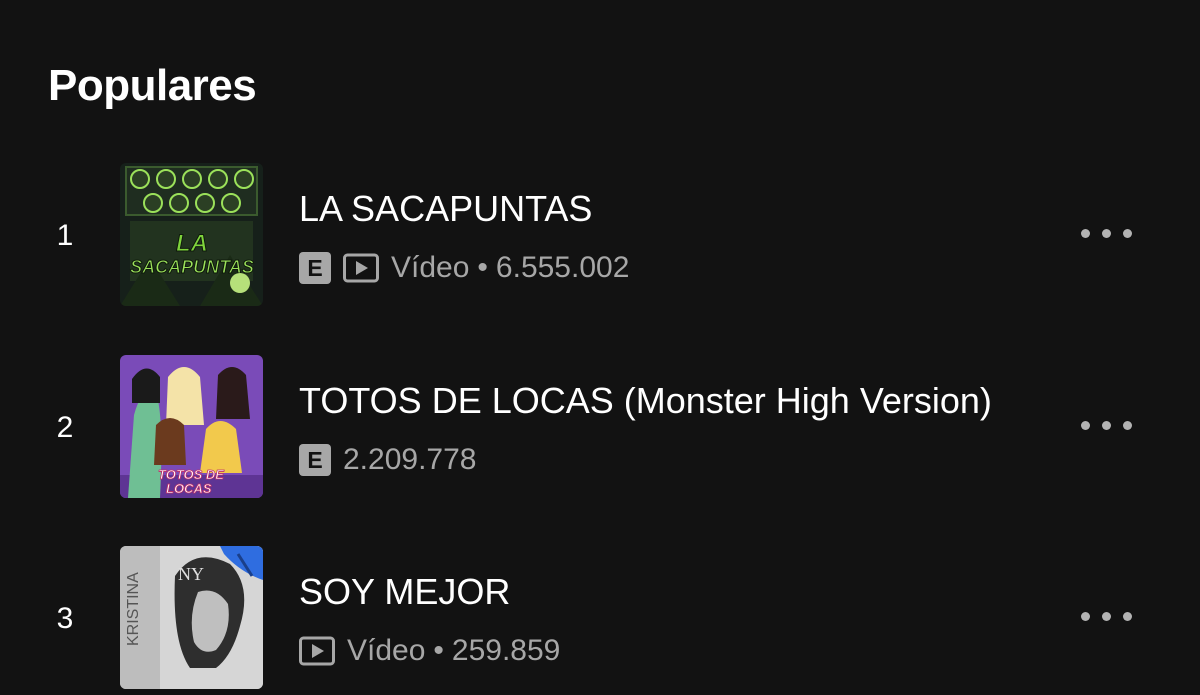 The height and width of the screenshot is (695, 1200). Describe the element at coordinates (506, 650) in the screenshot. I see `play-count: 259.859` at that location.